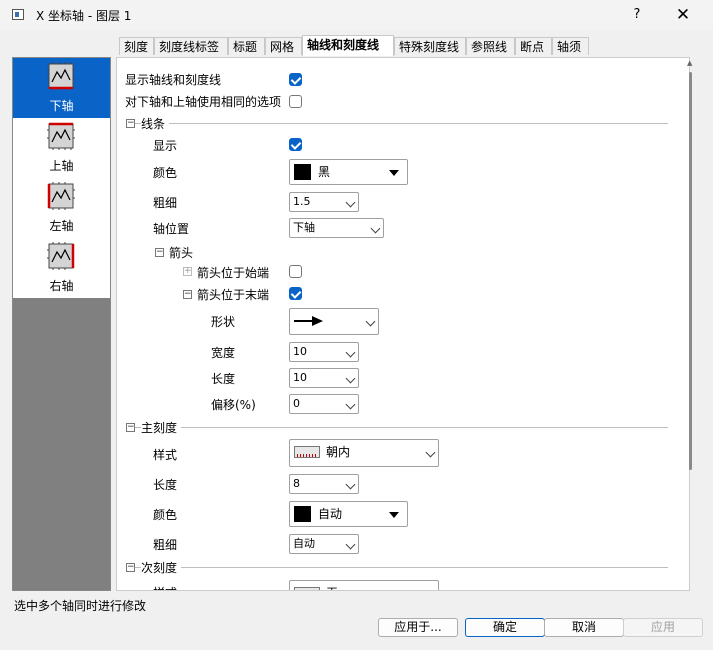 The height and width of the screenshot is (650, 713). Describe the element at coordinates (295, 144) in the screenshot. I see `line-show-checkbox` at that location.